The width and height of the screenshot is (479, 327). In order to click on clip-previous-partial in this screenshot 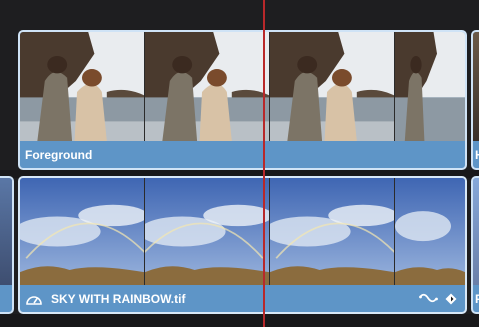, I will do `click(7, 245)`.